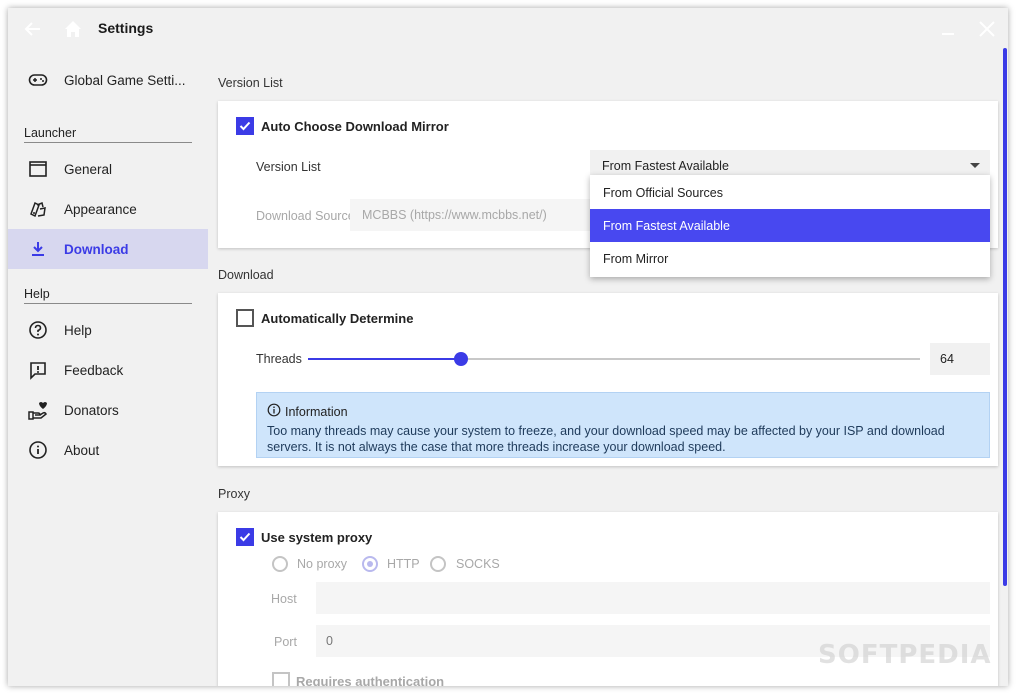 This screenshot has height=693, width=1016. I want to click on vertical-scrollbar, so click(1005, 317).